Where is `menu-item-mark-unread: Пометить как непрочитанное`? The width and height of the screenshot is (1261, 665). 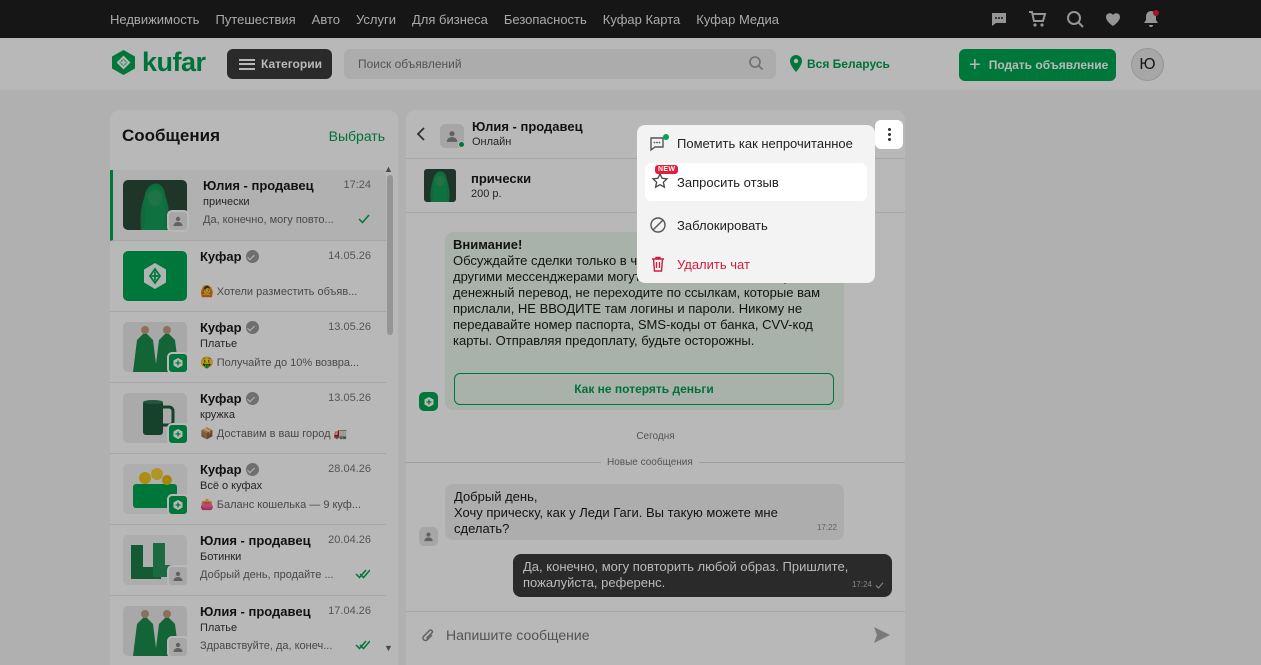 menu-item-mark-unread: Пометить как непрочитанное is located at coordinates (756, 143).